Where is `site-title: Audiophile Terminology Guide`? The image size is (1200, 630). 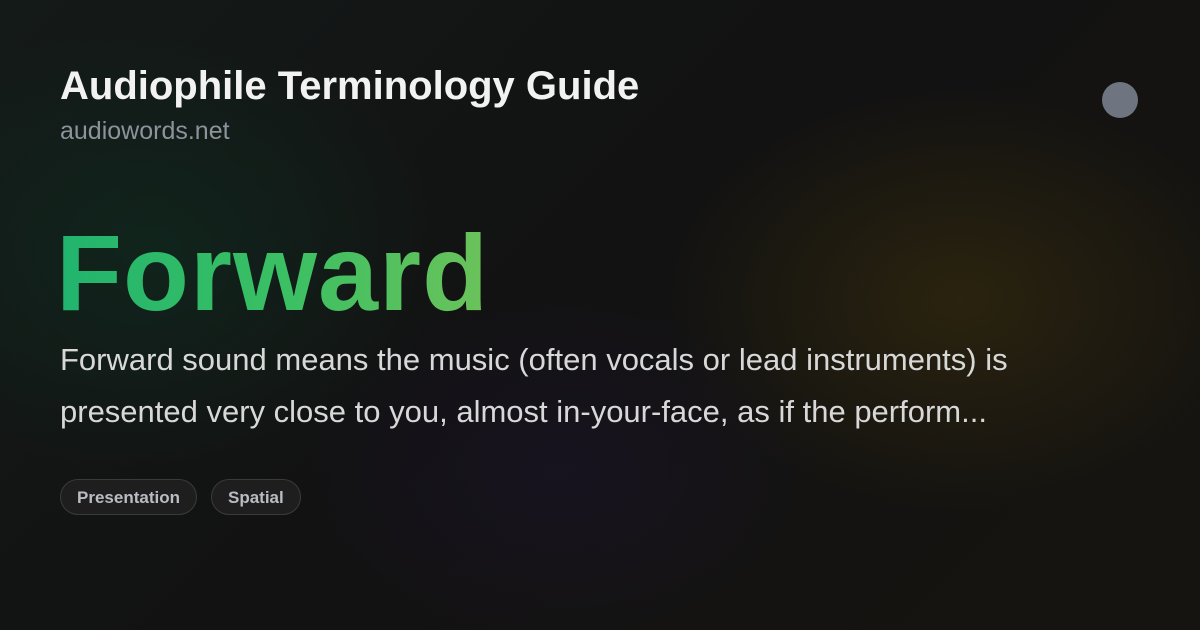
site-title: Audiophile Terminology Guide is located at coordinates (350, 86).